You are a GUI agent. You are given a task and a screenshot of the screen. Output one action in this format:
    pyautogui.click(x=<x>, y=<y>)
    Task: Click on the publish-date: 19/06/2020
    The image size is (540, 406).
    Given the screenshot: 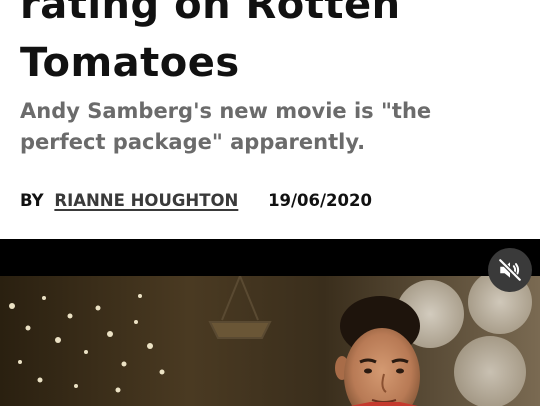 What is the action you would take?
    pyautogui.click(x=320, y=200)
    